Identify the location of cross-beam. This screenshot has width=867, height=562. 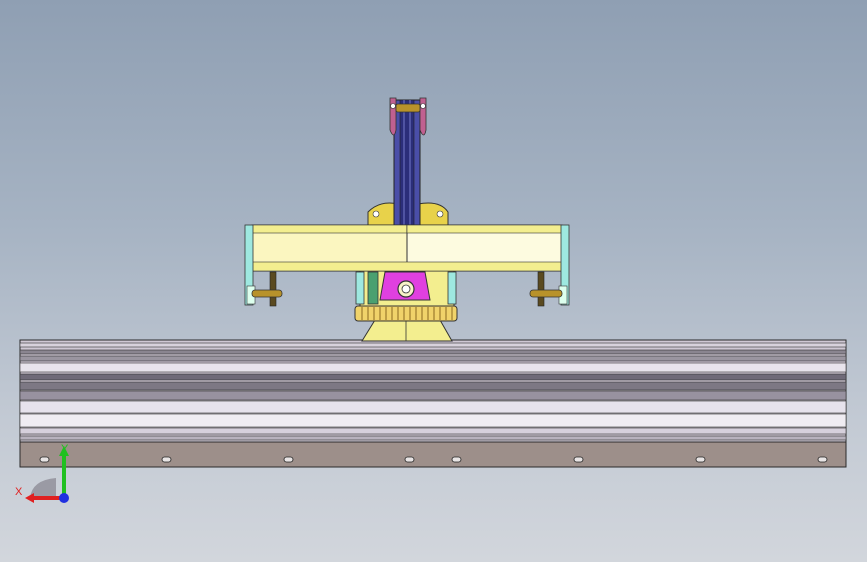
(407, 248).